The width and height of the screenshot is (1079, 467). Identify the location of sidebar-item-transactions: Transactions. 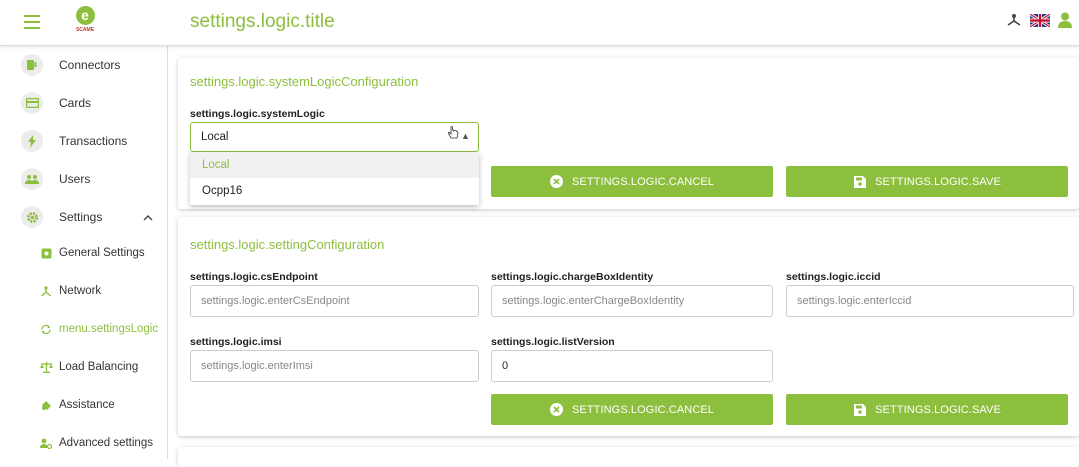
(84, 141).